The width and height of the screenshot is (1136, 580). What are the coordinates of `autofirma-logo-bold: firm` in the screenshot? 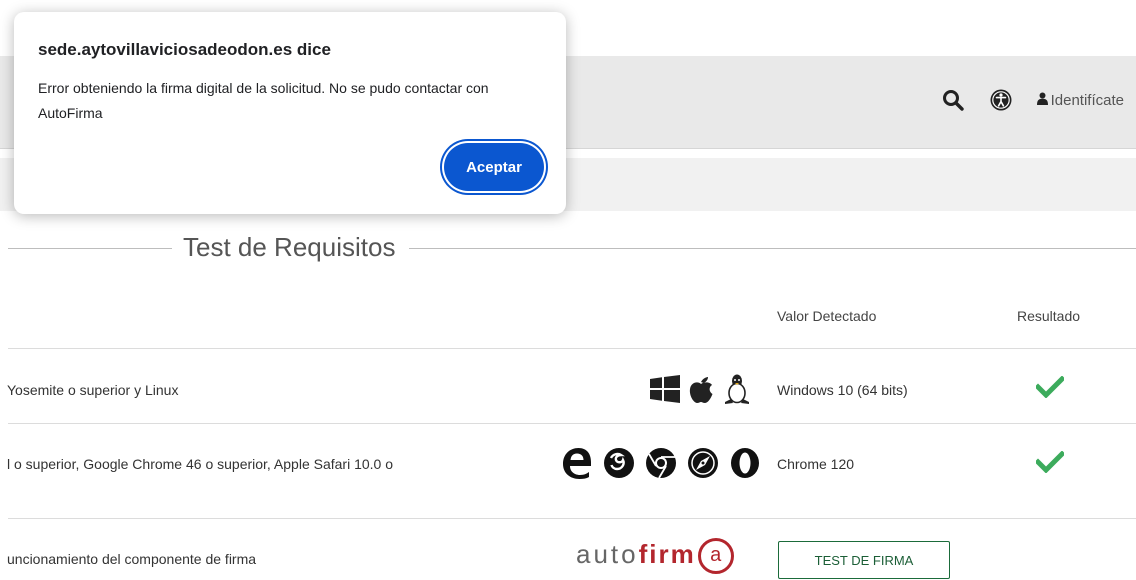 It's located at (667, 553).